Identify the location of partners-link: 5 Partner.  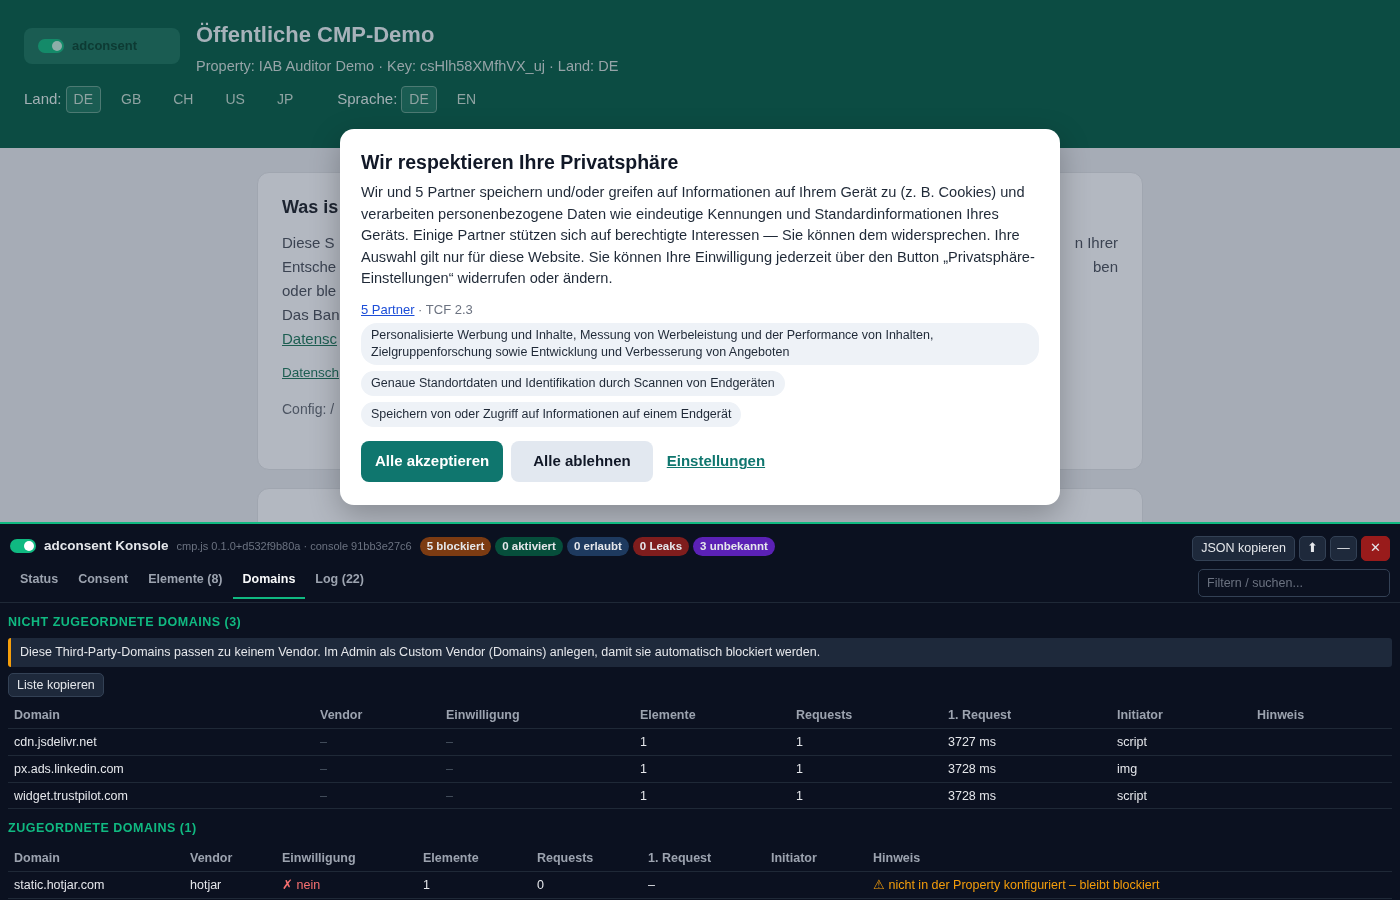
(388, 309).